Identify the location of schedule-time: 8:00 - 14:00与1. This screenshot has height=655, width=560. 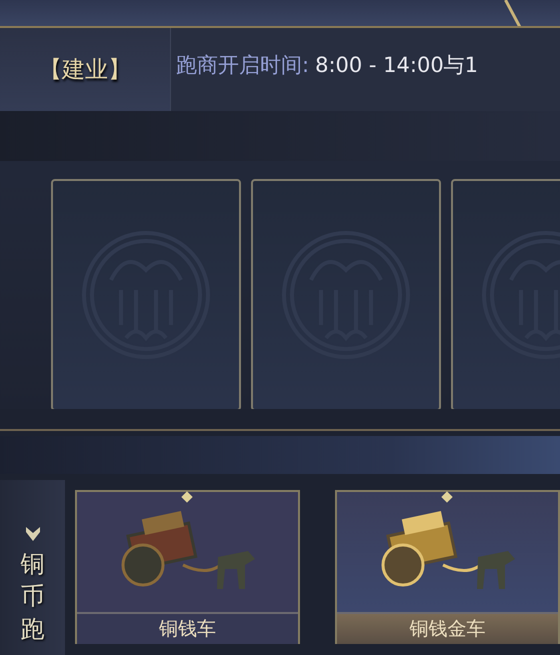
(396, 65).